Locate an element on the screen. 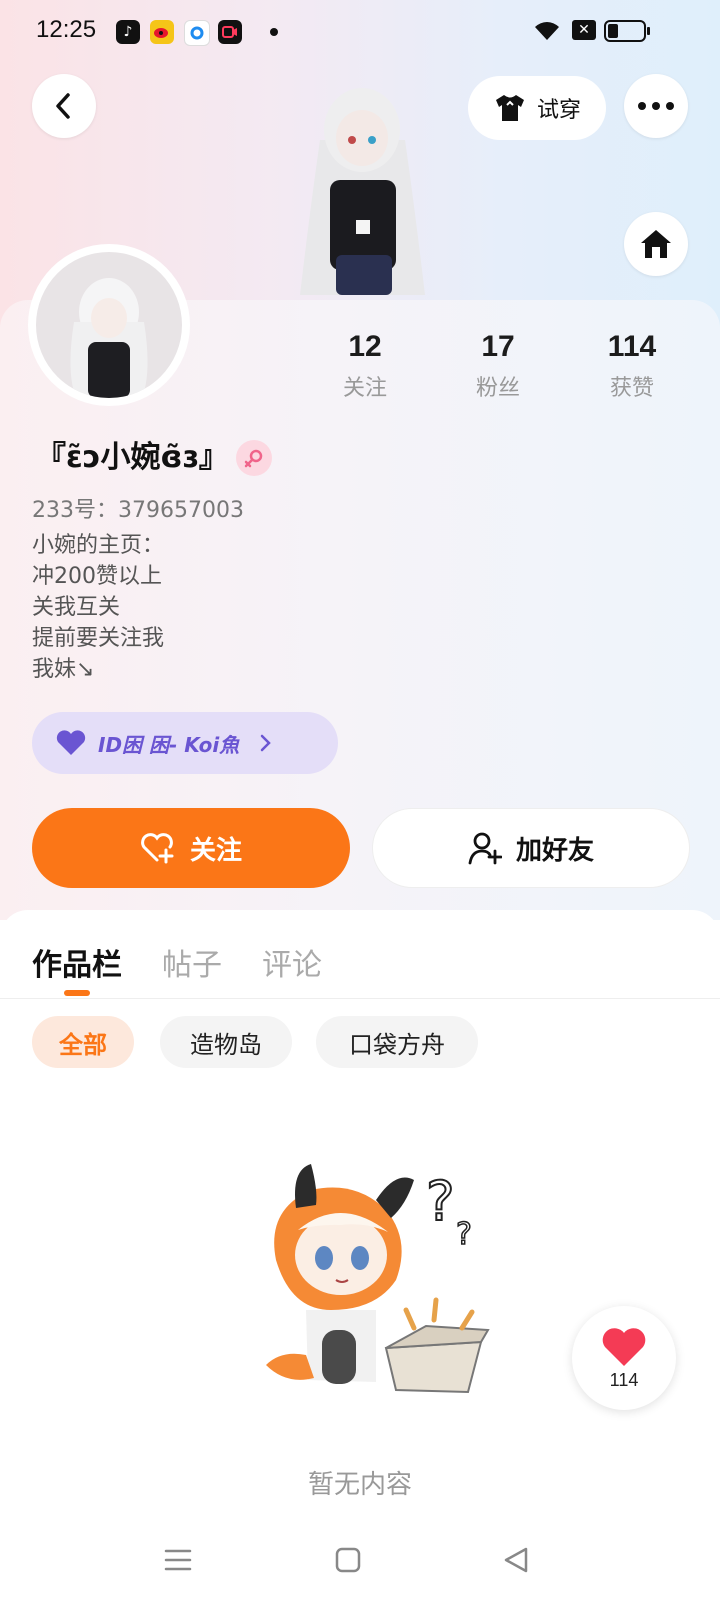 The height and width of the screenshot is (1600, 720). status-time: 12:25 is located at coordinates (66, 29).